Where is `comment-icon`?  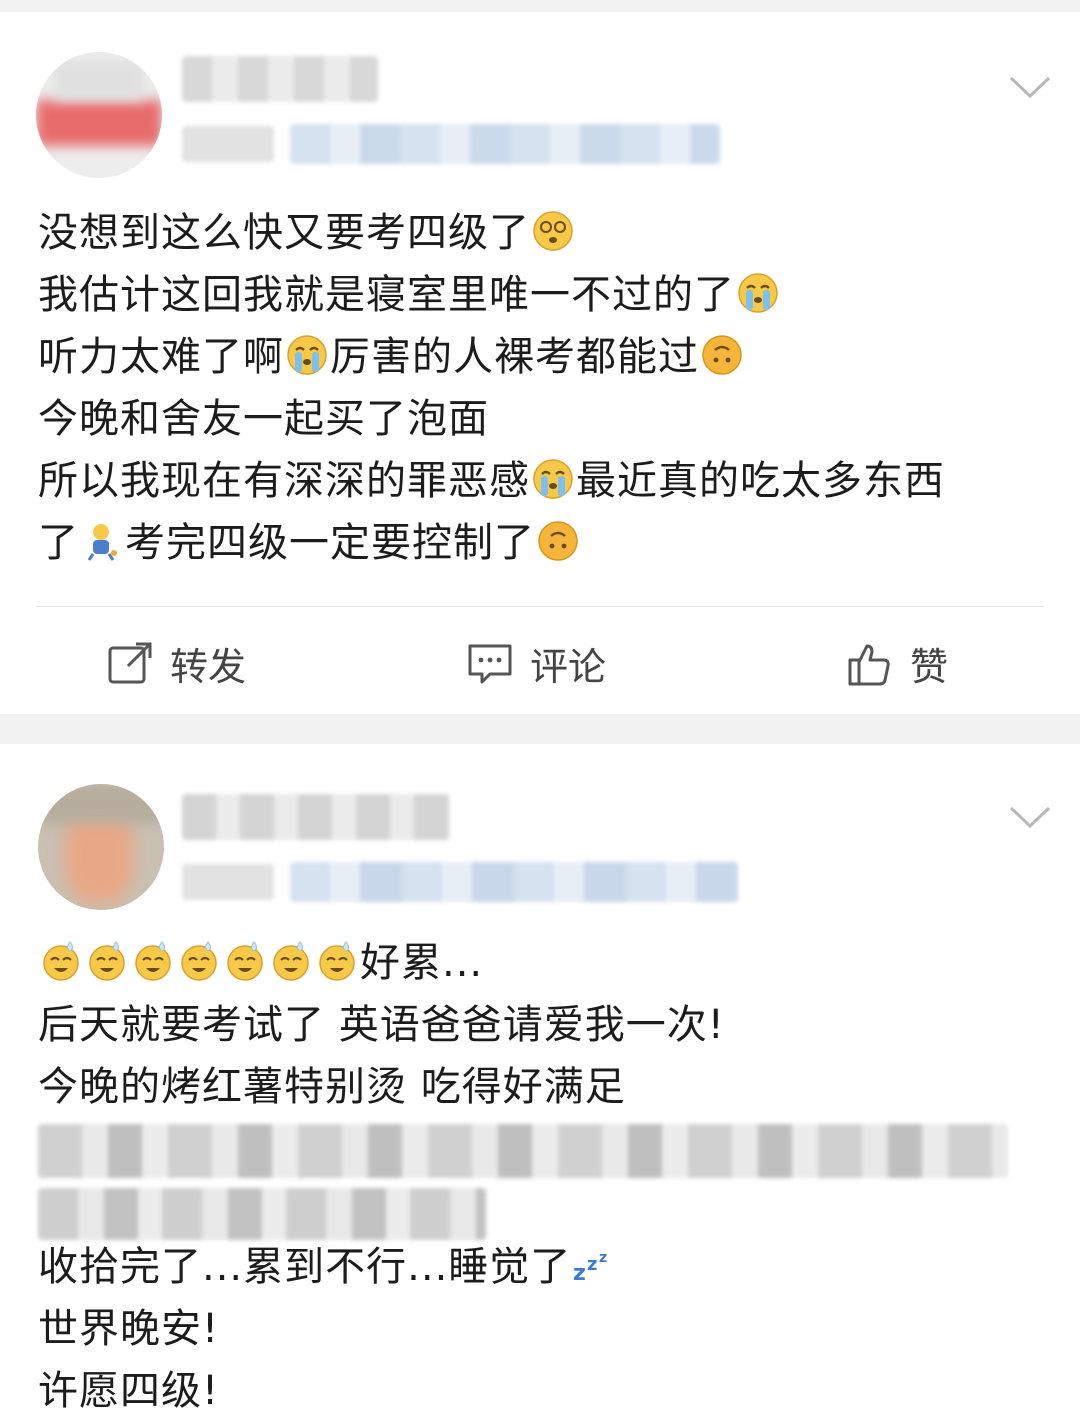
comment-icon is located at coordinates (490, 664).